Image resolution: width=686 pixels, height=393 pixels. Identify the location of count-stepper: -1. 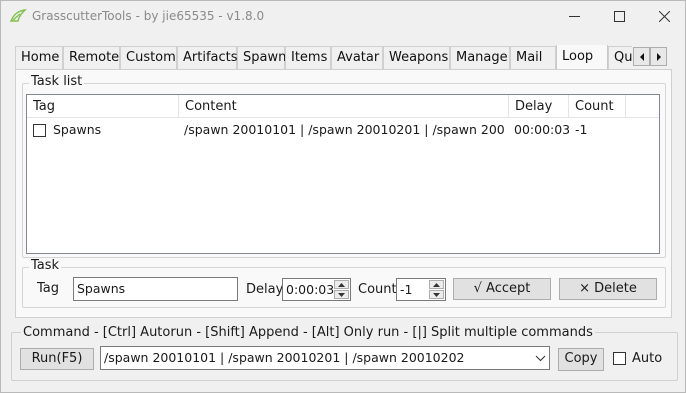
(421, 289).